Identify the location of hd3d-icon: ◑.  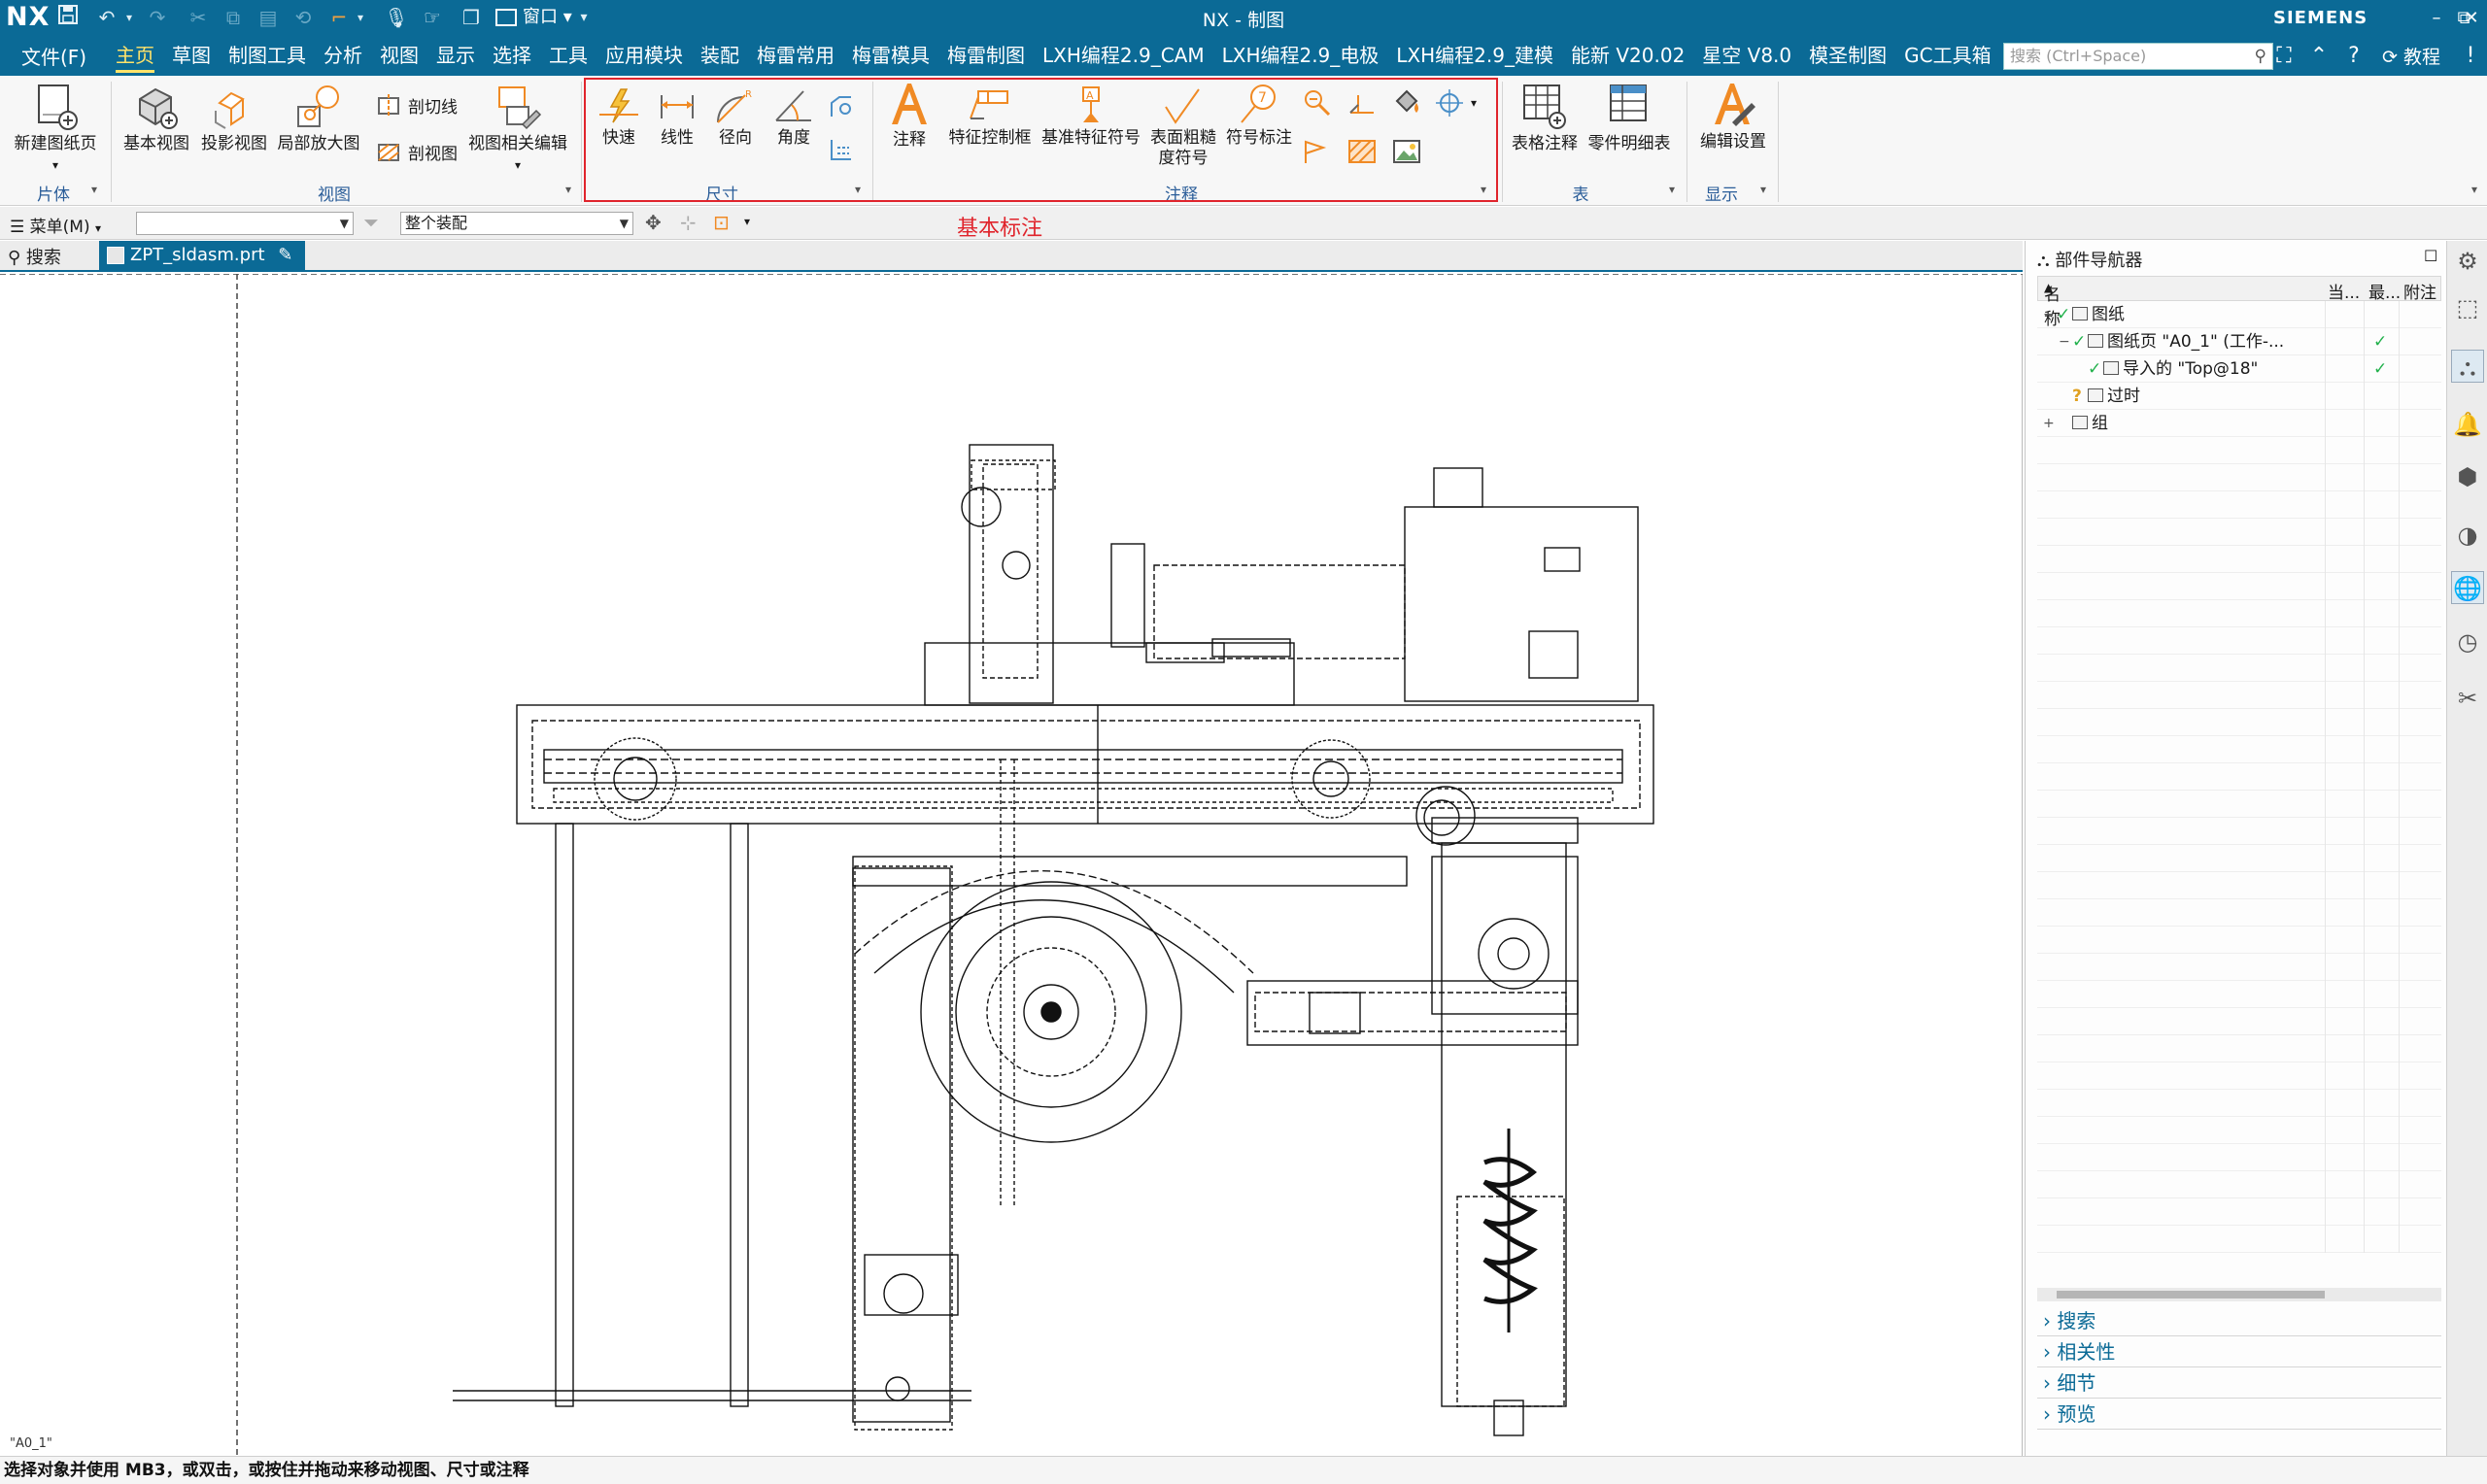
(2467, 535).